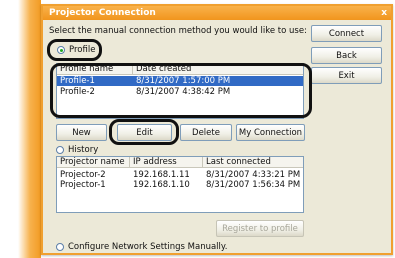 Image resolution: width=395 pixels, height=258 pixels. Describe the element at coordinates (77, 81) in the screenshot. I see `profile-row-name: Profile-1` at that location.